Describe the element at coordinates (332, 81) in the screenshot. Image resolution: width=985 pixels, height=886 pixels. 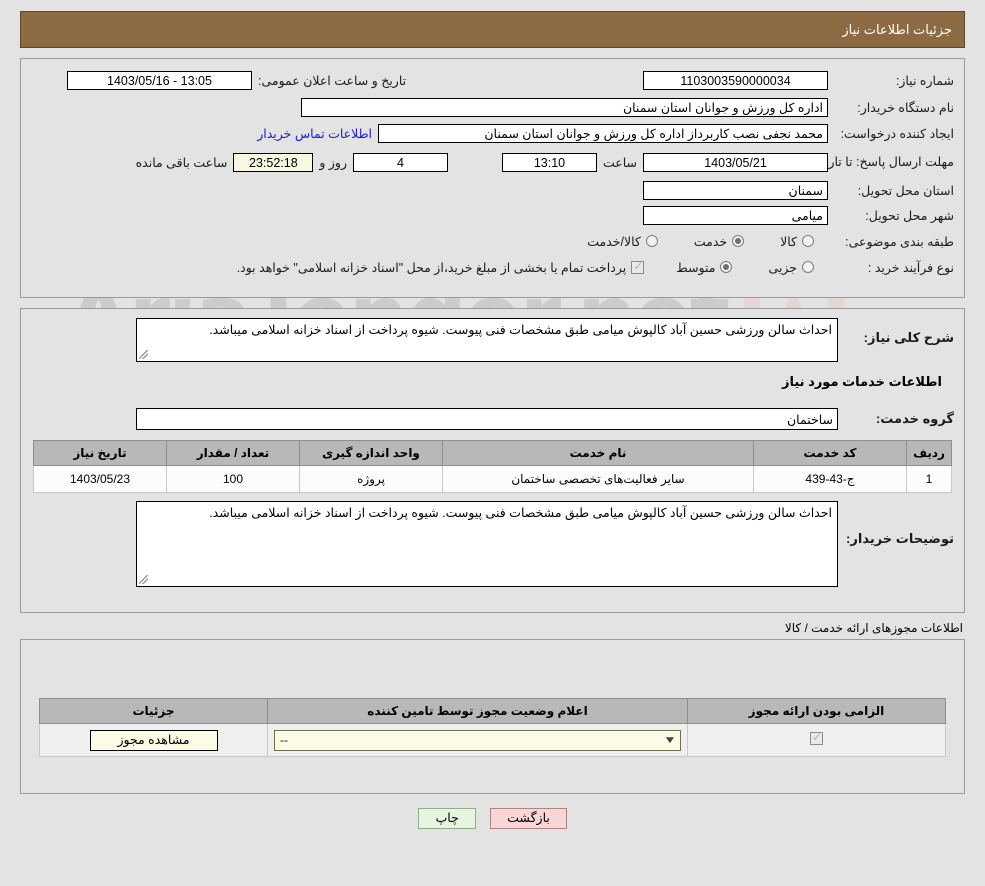
I see `announce-datetime-label: تاریخ و ساعت اعلان عمومی:` at that location.